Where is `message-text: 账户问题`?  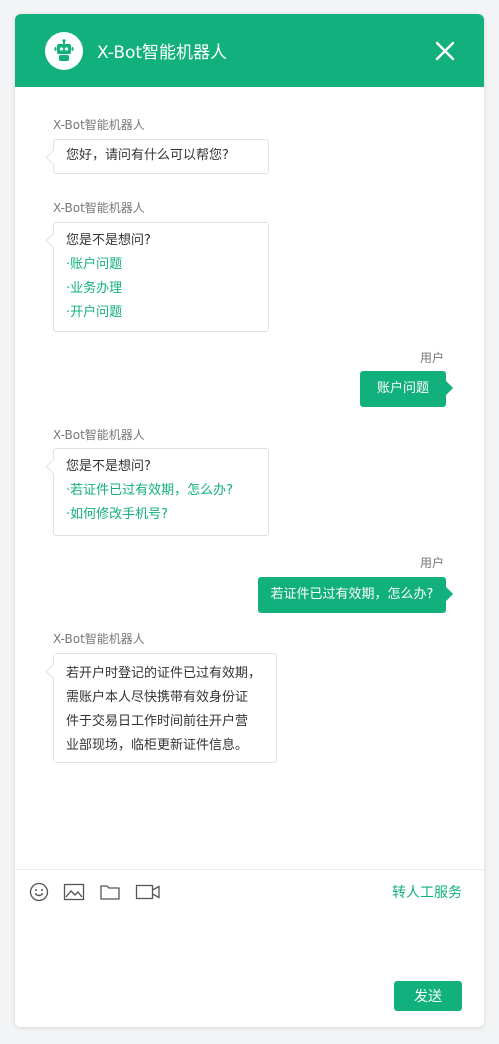 message-text: 账户问题 is located at coordinates (402, 388).